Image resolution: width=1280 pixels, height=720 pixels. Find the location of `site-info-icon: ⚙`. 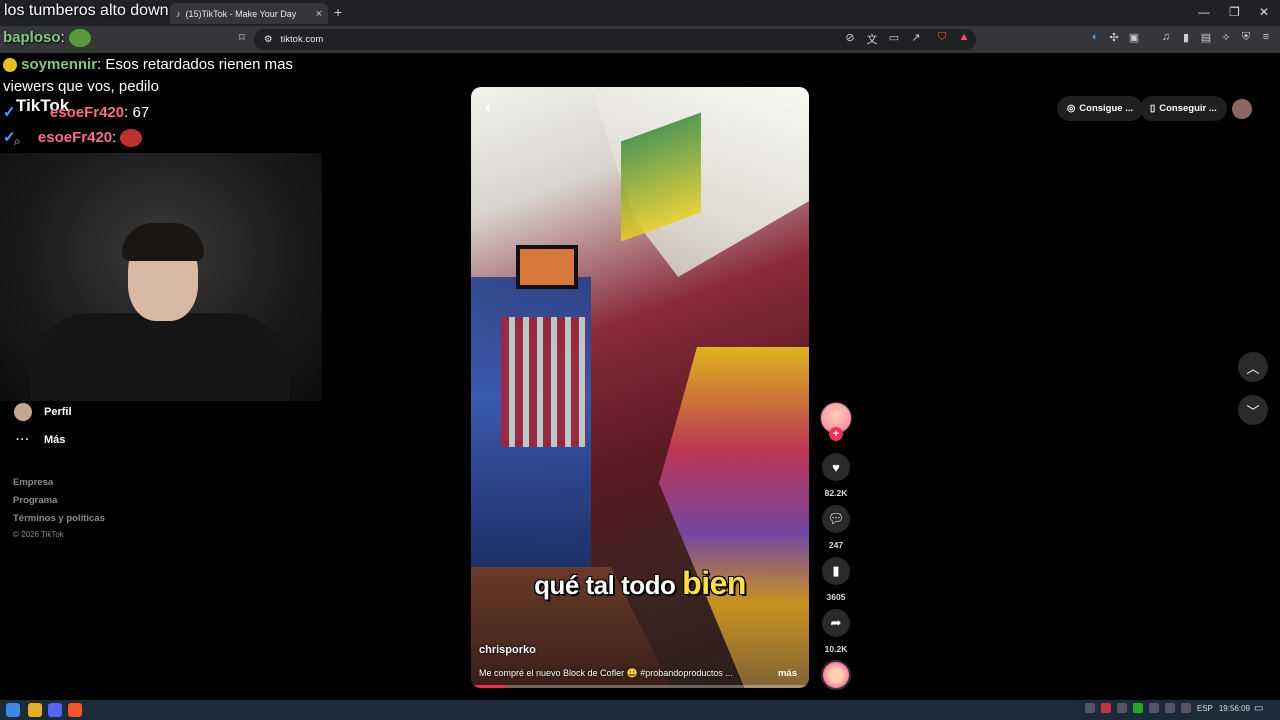

site-info-icon: ⚙ is located at coordinates (268, 39).